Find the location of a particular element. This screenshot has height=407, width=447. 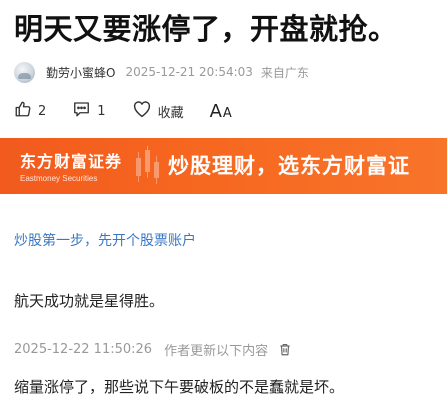

font-size-large-glyph: A is located at coordinates (215, 111).